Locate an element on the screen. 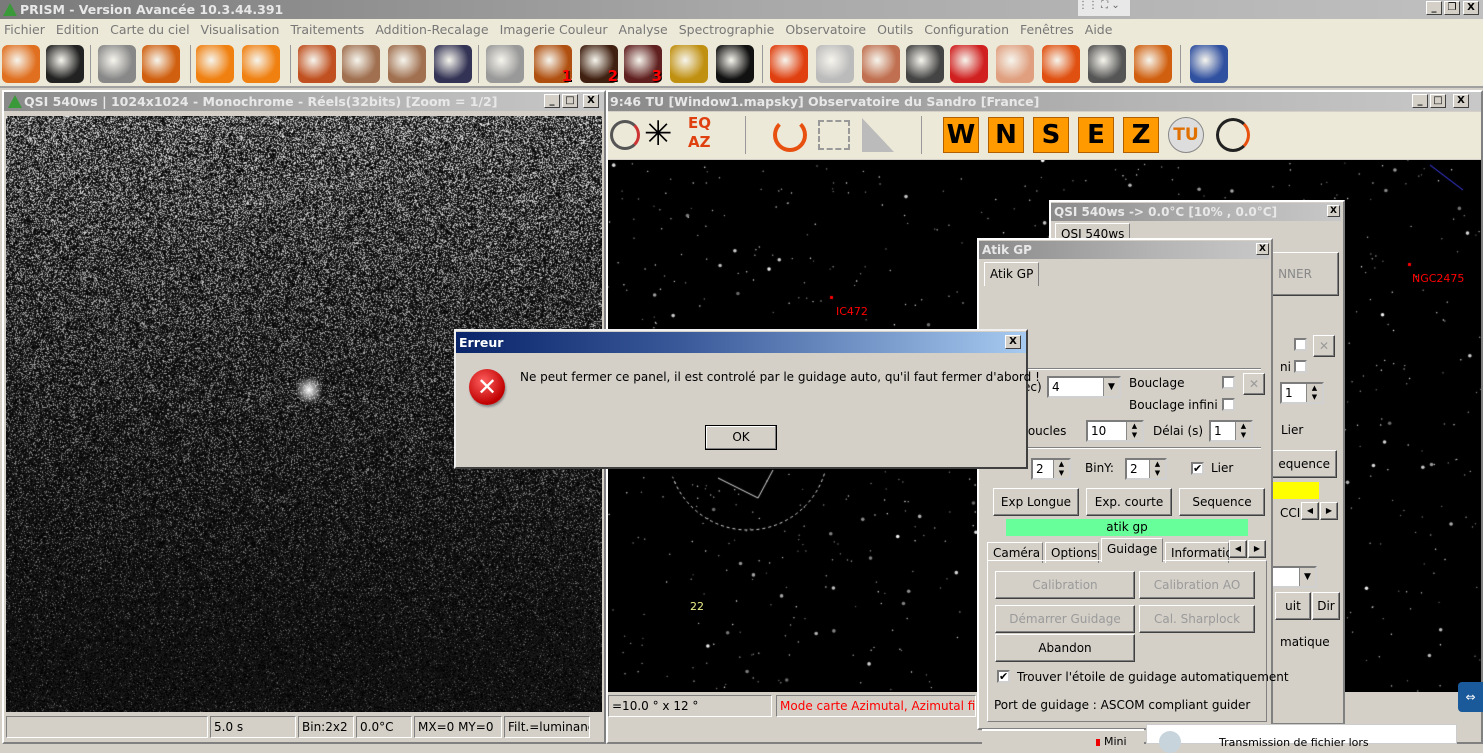  biny-spinner: 2 ▲ ▼ is located at coordinates (1146, 469).